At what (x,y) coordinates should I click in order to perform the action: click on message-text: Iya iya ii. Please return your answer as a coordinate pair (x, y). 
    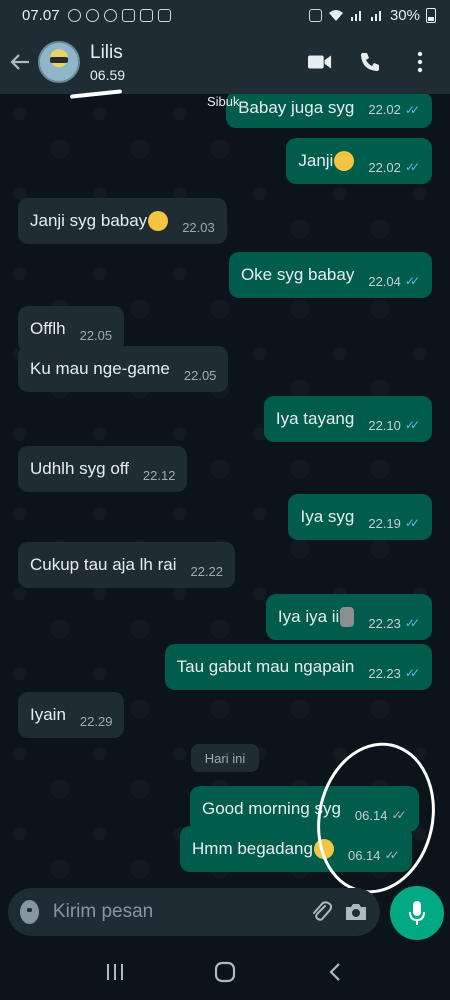
    Looking at the image, I should click on (308, 616).